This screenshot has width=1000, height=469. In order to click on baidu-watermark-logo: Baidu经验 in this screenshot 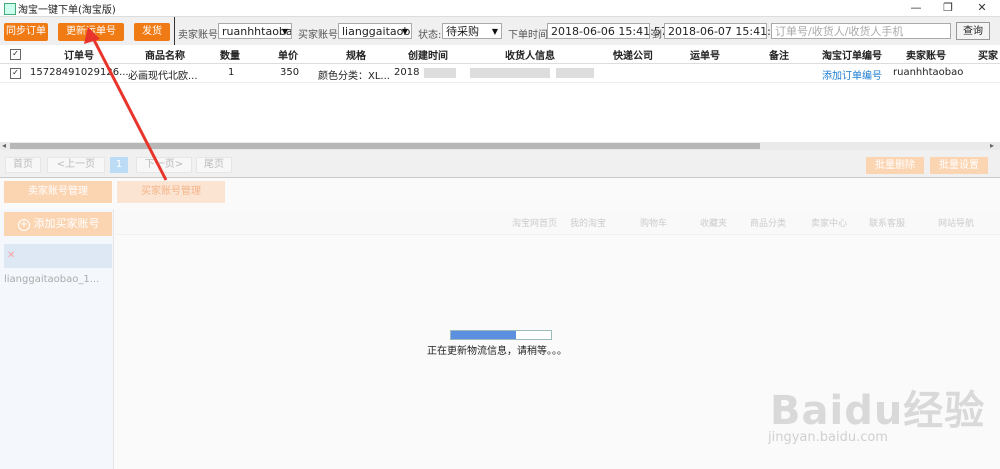, I will do `click(878, 411)`.